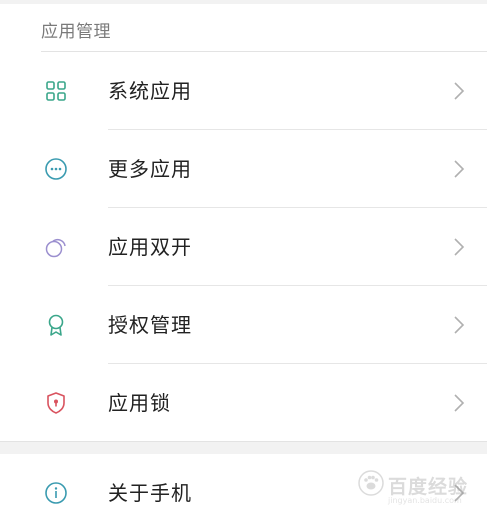 The width and height of the screenshot is (487, 531). Describe the element at coordinates (150, 325) in the screenshot. I see `menu-item-label: 授权管理` at that location.